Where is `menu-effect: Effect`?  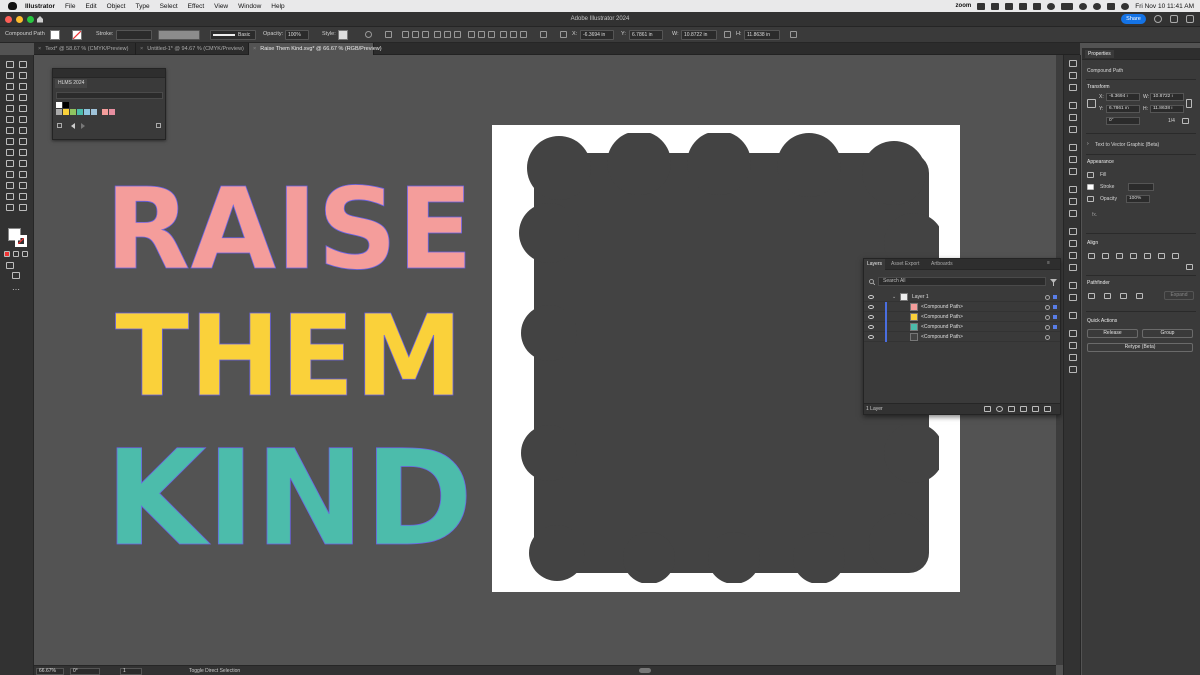 menu-effect: Effect is located at coordinates (196, 6).